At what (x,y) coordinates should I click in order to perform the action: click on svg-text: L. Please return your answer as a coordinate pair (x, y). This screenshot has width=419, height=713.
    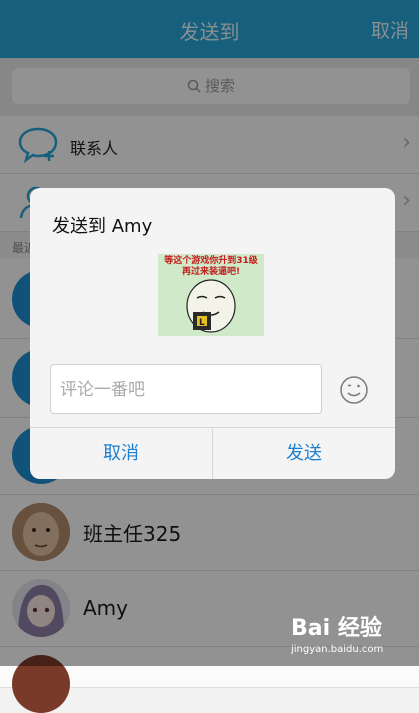
    Looking at the image, I should click on (202, 323).